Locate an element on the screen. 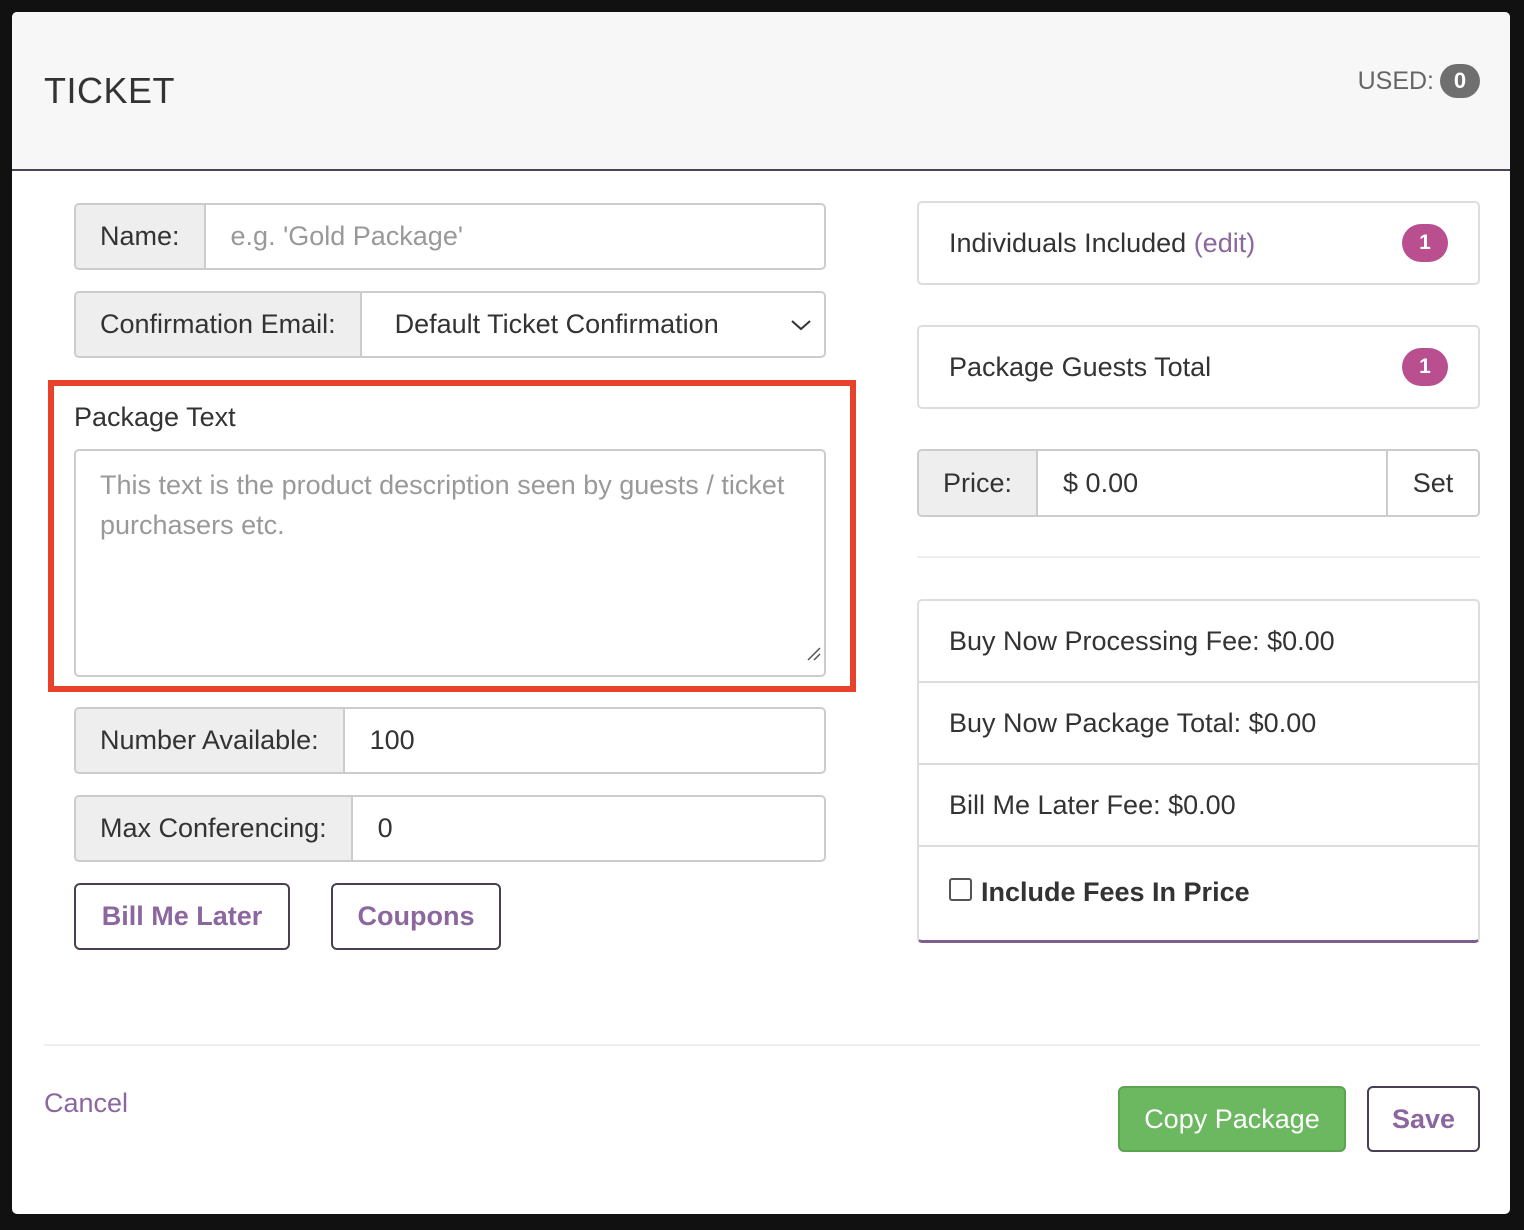 This screenshot has width=1524, height=1230. cancel-link: Cancel is located at coordinates (86, 1103).